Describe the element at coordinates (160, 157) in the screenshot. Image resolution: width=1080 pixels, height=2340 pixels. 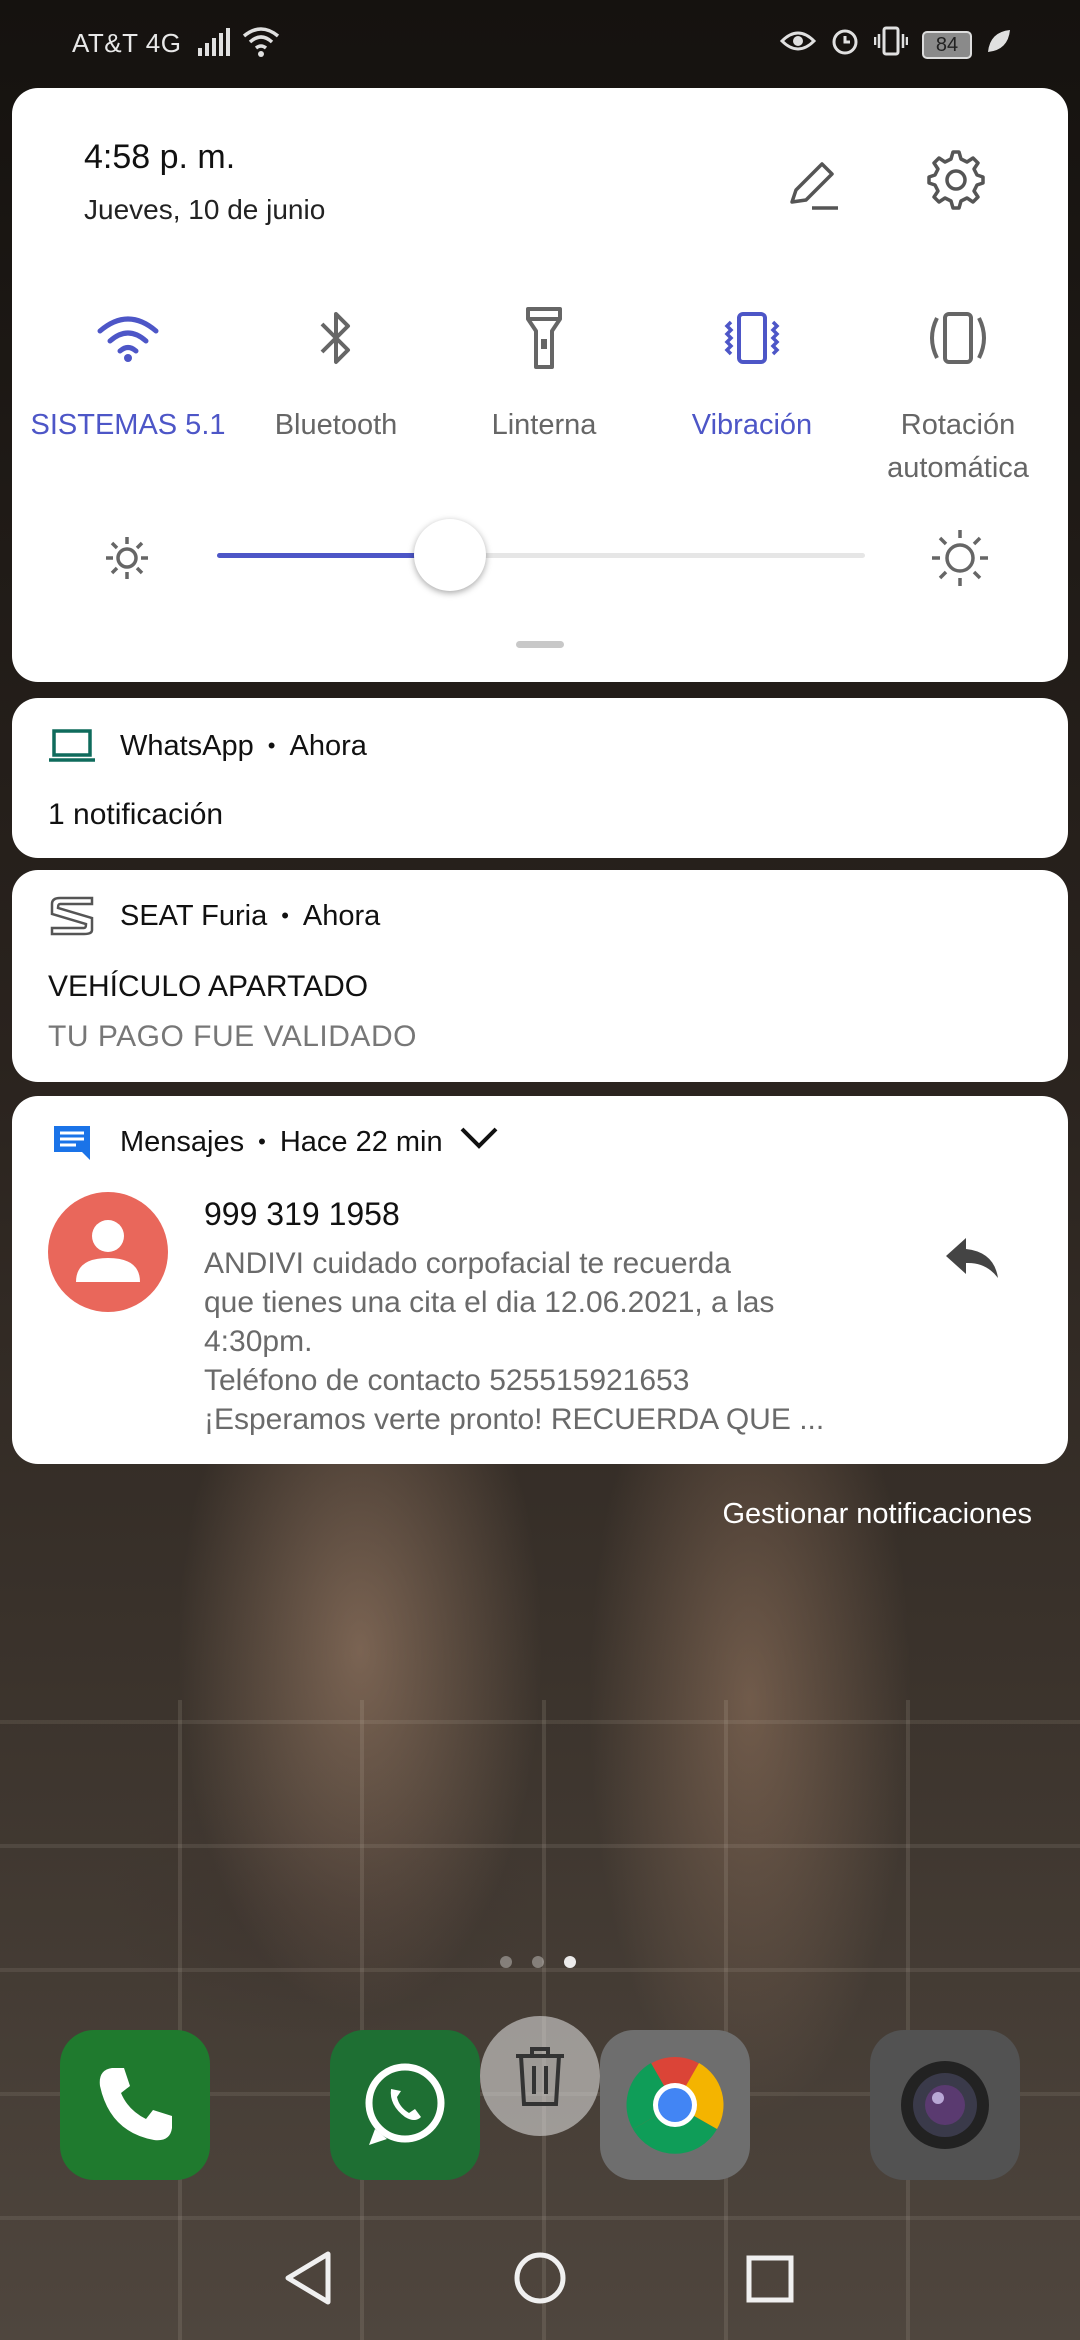
I see `clock-time: 4:58 p. m.` at that location.